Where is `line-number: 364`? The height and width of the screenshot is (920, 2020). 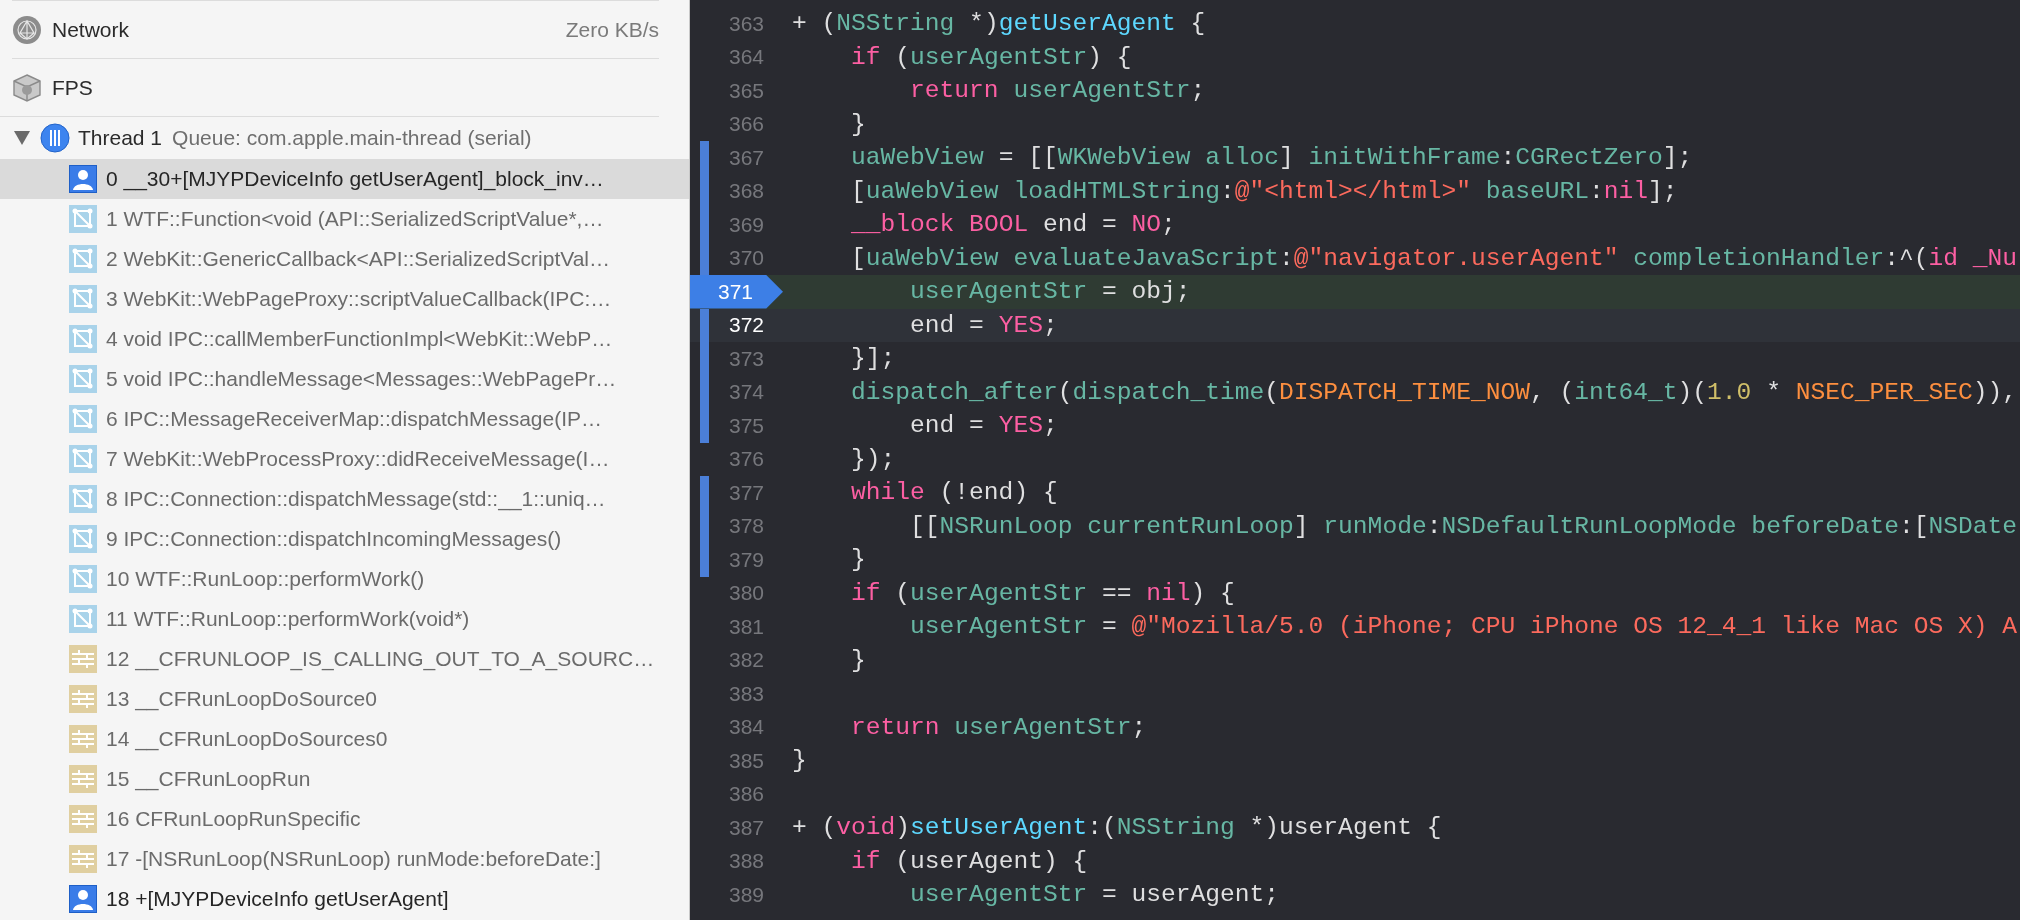
line-number: 364 is located at coordinates (746, 57).